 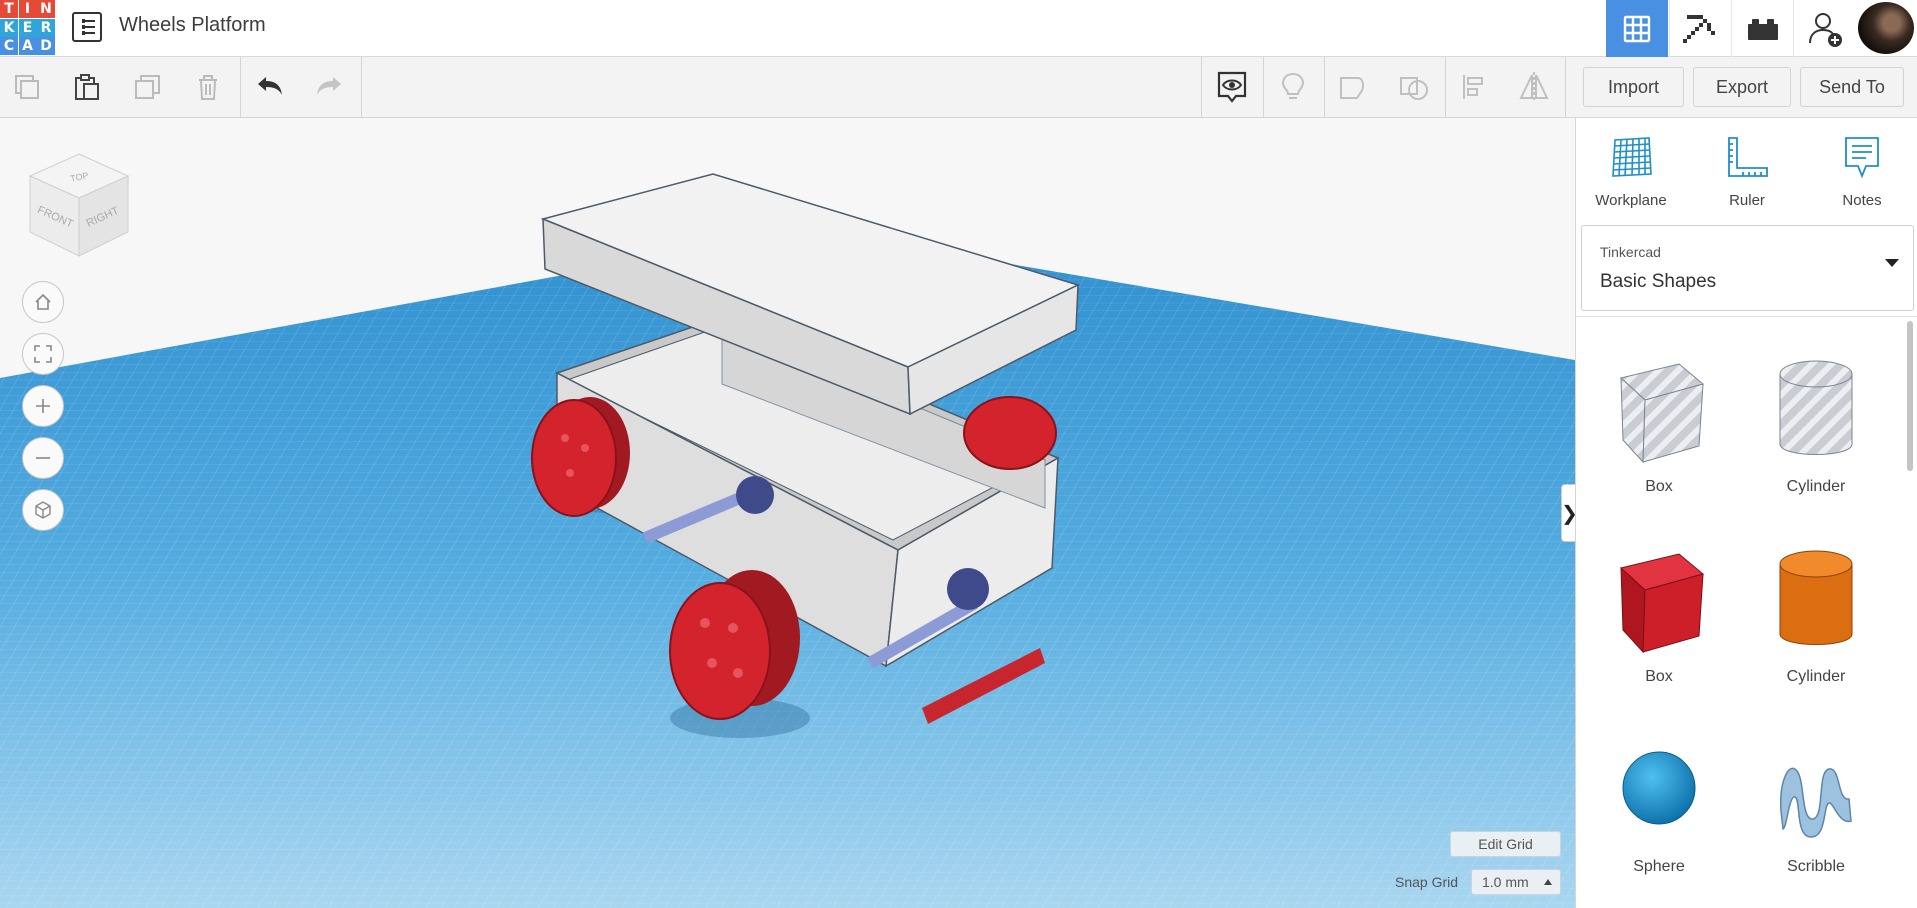 What do you see at coordinates (1892, 263) in the screenshot?
I see `chevron-down-icon` at bounding box center [1892, 263].